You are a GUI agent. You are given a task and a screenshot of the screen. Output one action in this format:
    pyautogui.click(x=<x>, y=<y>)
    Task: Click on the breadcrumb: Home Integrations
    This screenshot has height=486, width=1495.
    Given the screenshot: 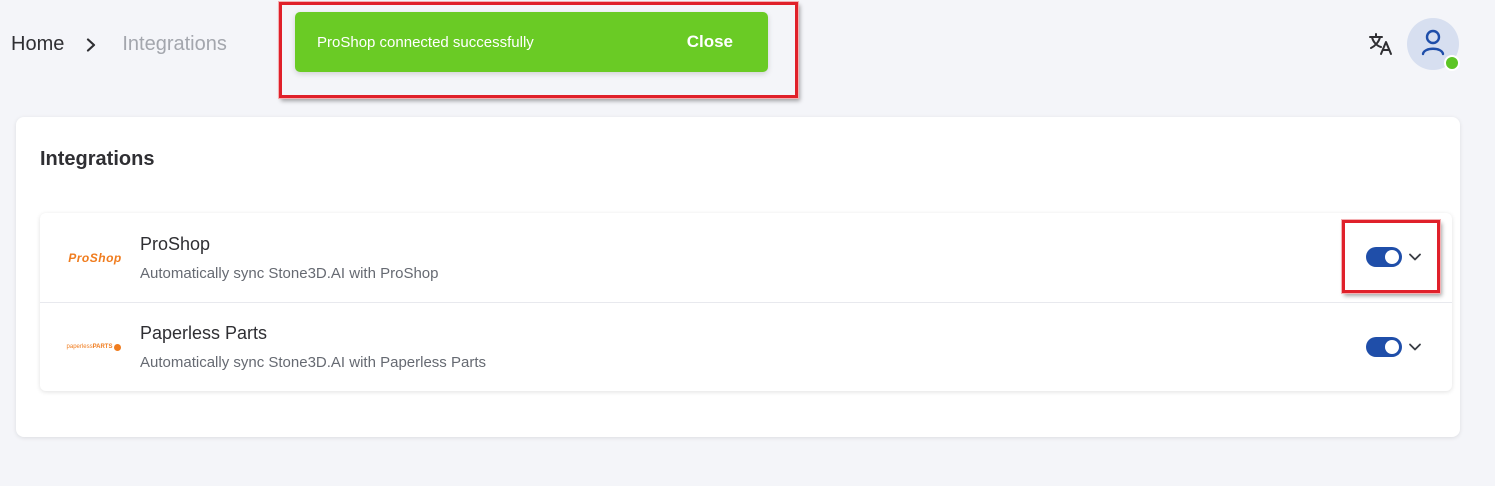 What is the action you would take?
    pyautogui.click(x=119, y=44)
    